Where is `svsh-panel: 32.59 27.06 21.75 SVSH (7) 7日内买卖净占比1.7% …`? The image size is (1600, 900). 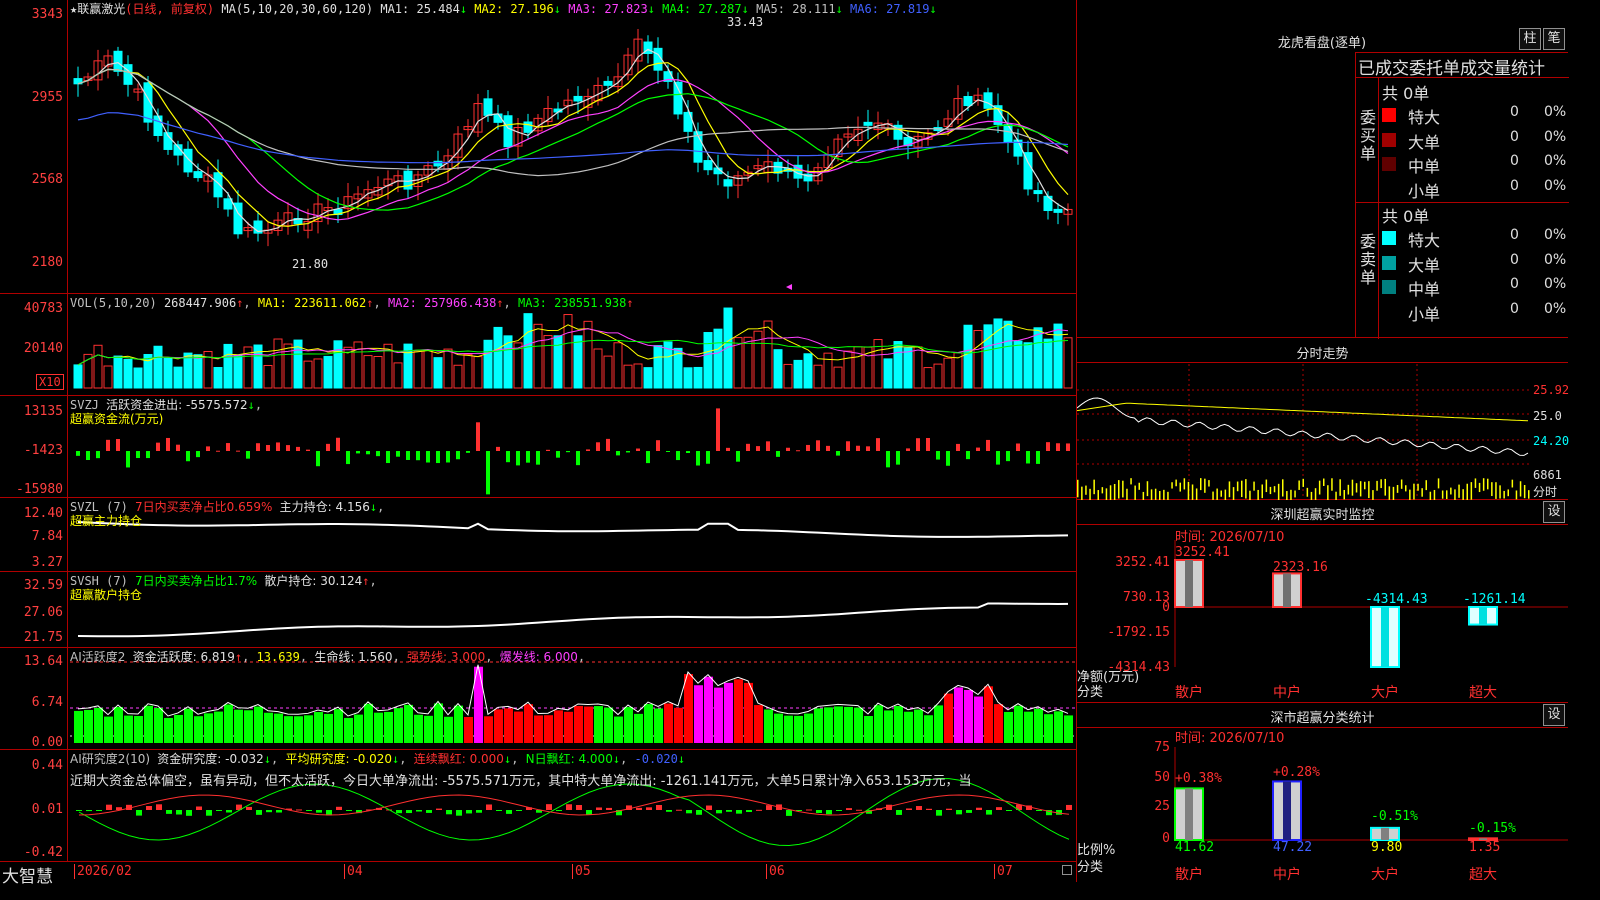 svsh-panel: 32.59 27.06 21.75 SVSH (7) 7日内买卖净占比1.7% … is located at coordinates (538, 610).